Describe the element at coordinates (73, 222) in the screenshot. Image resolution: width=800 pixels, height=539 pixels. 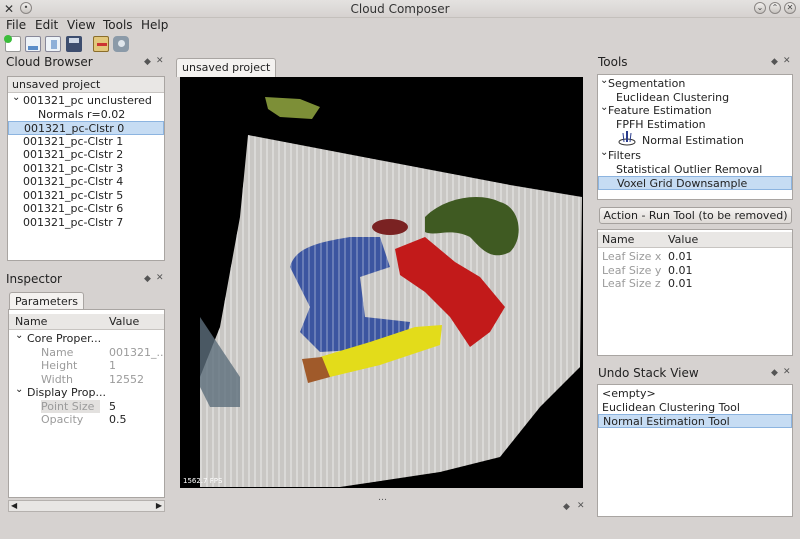
I see `cloud-browser-item-label: 001321_pc-Clstr 7` at that location.